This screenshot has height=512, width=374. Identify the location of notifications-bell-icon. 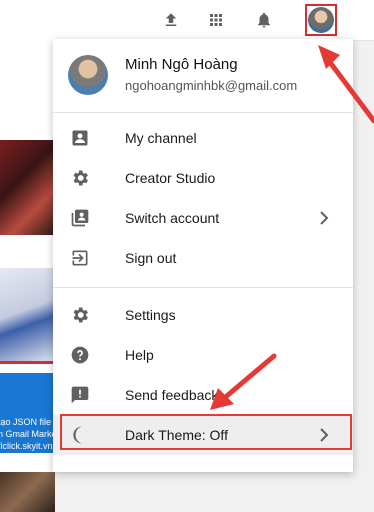
(264, 20).